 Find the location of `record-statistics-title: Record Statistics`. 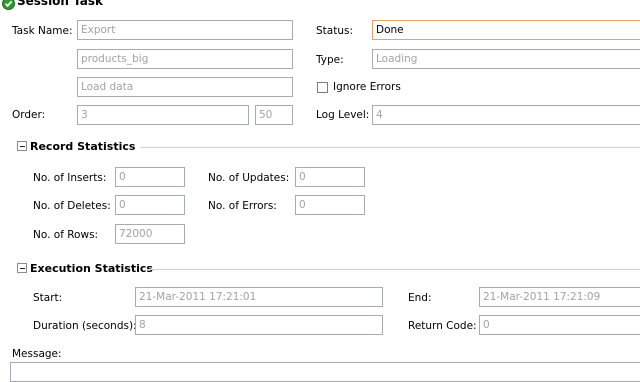

record-statistics-title: Record Statistics is located at coordinates (83, 146).